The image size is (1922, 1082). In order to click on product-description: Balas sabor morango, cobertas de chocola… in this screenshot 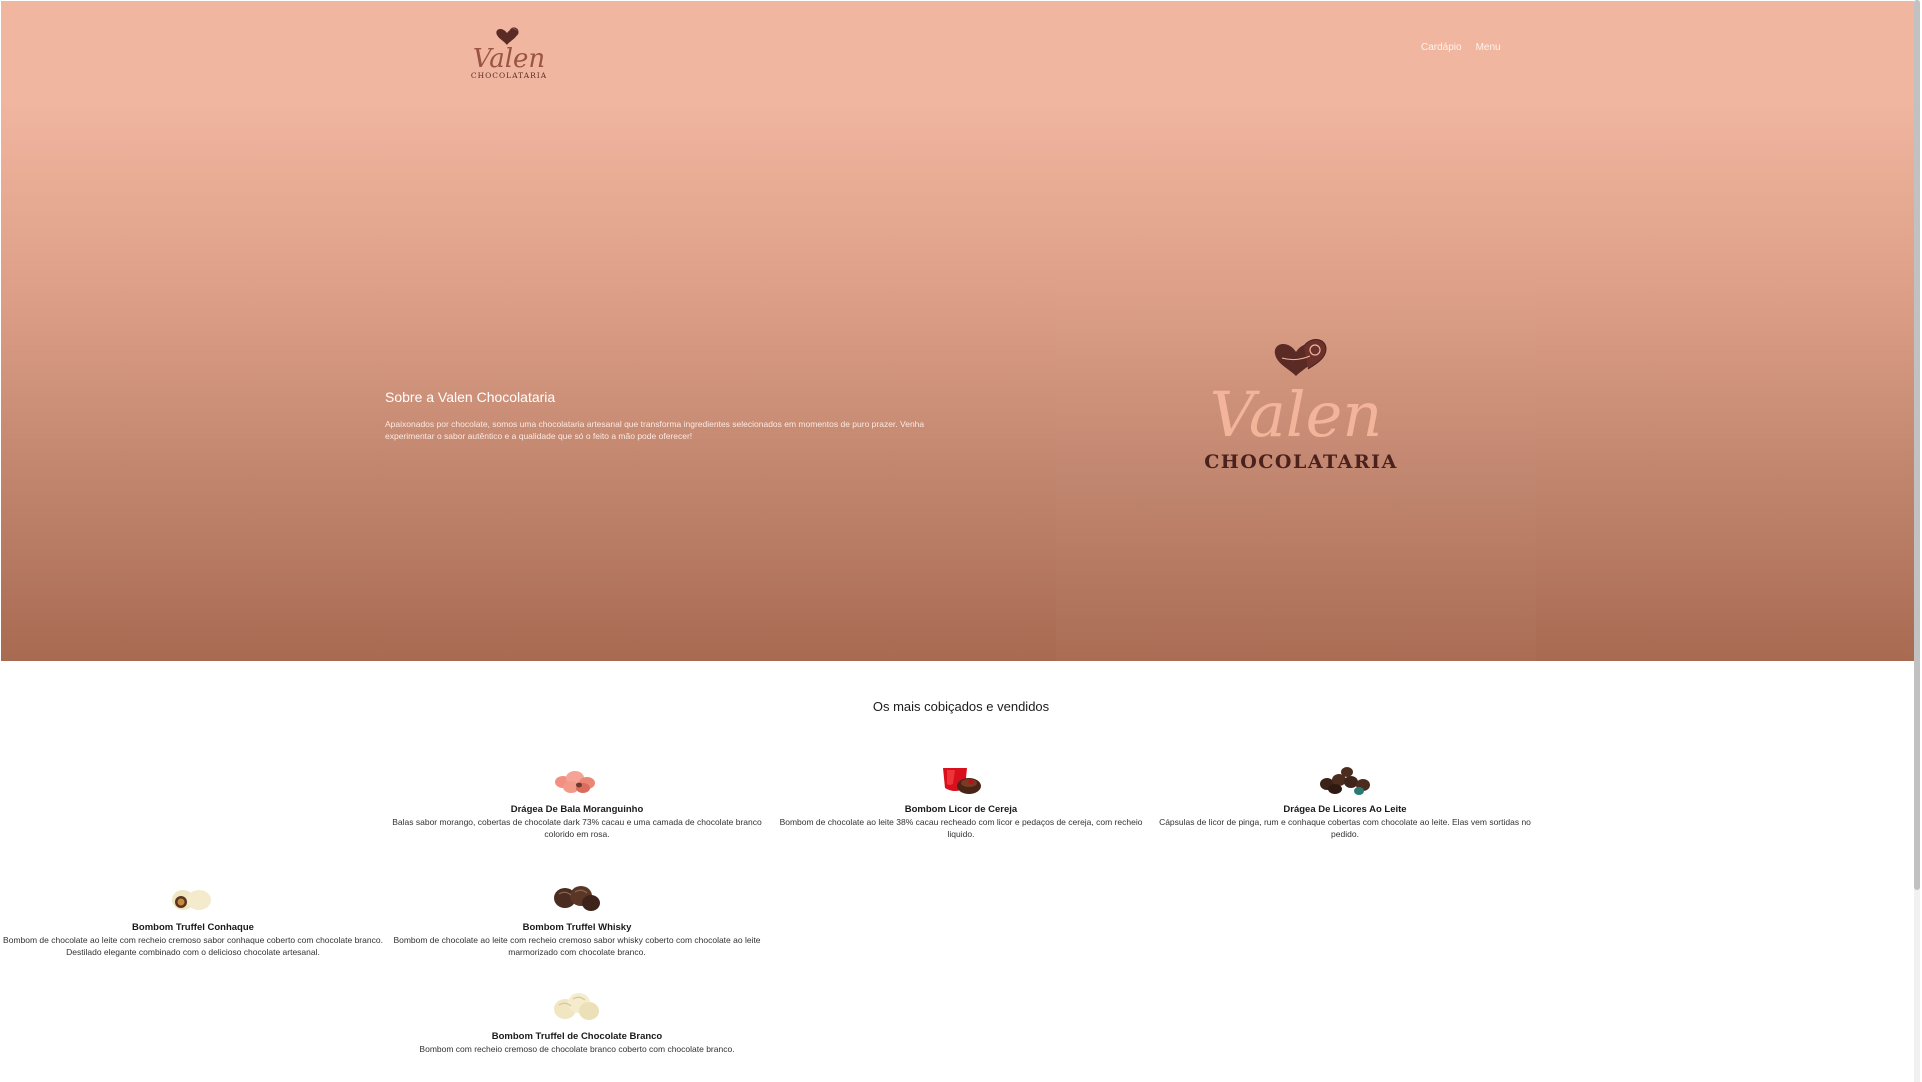, I will do `click(577, 828)`.